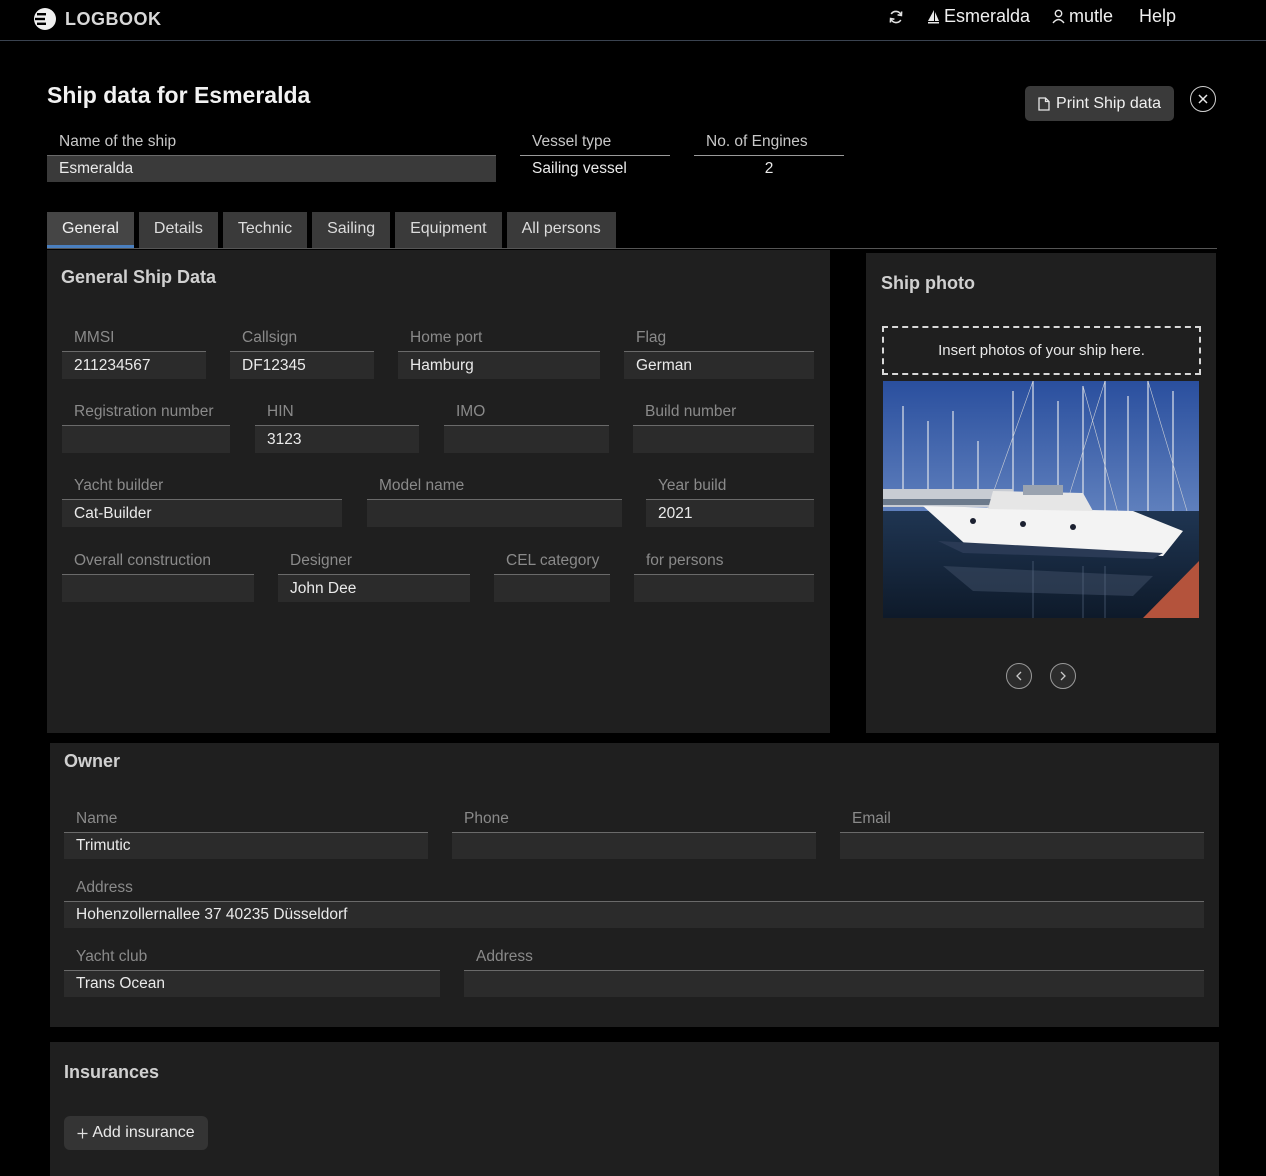  I want to click on user-icon, so click(1058, 16).